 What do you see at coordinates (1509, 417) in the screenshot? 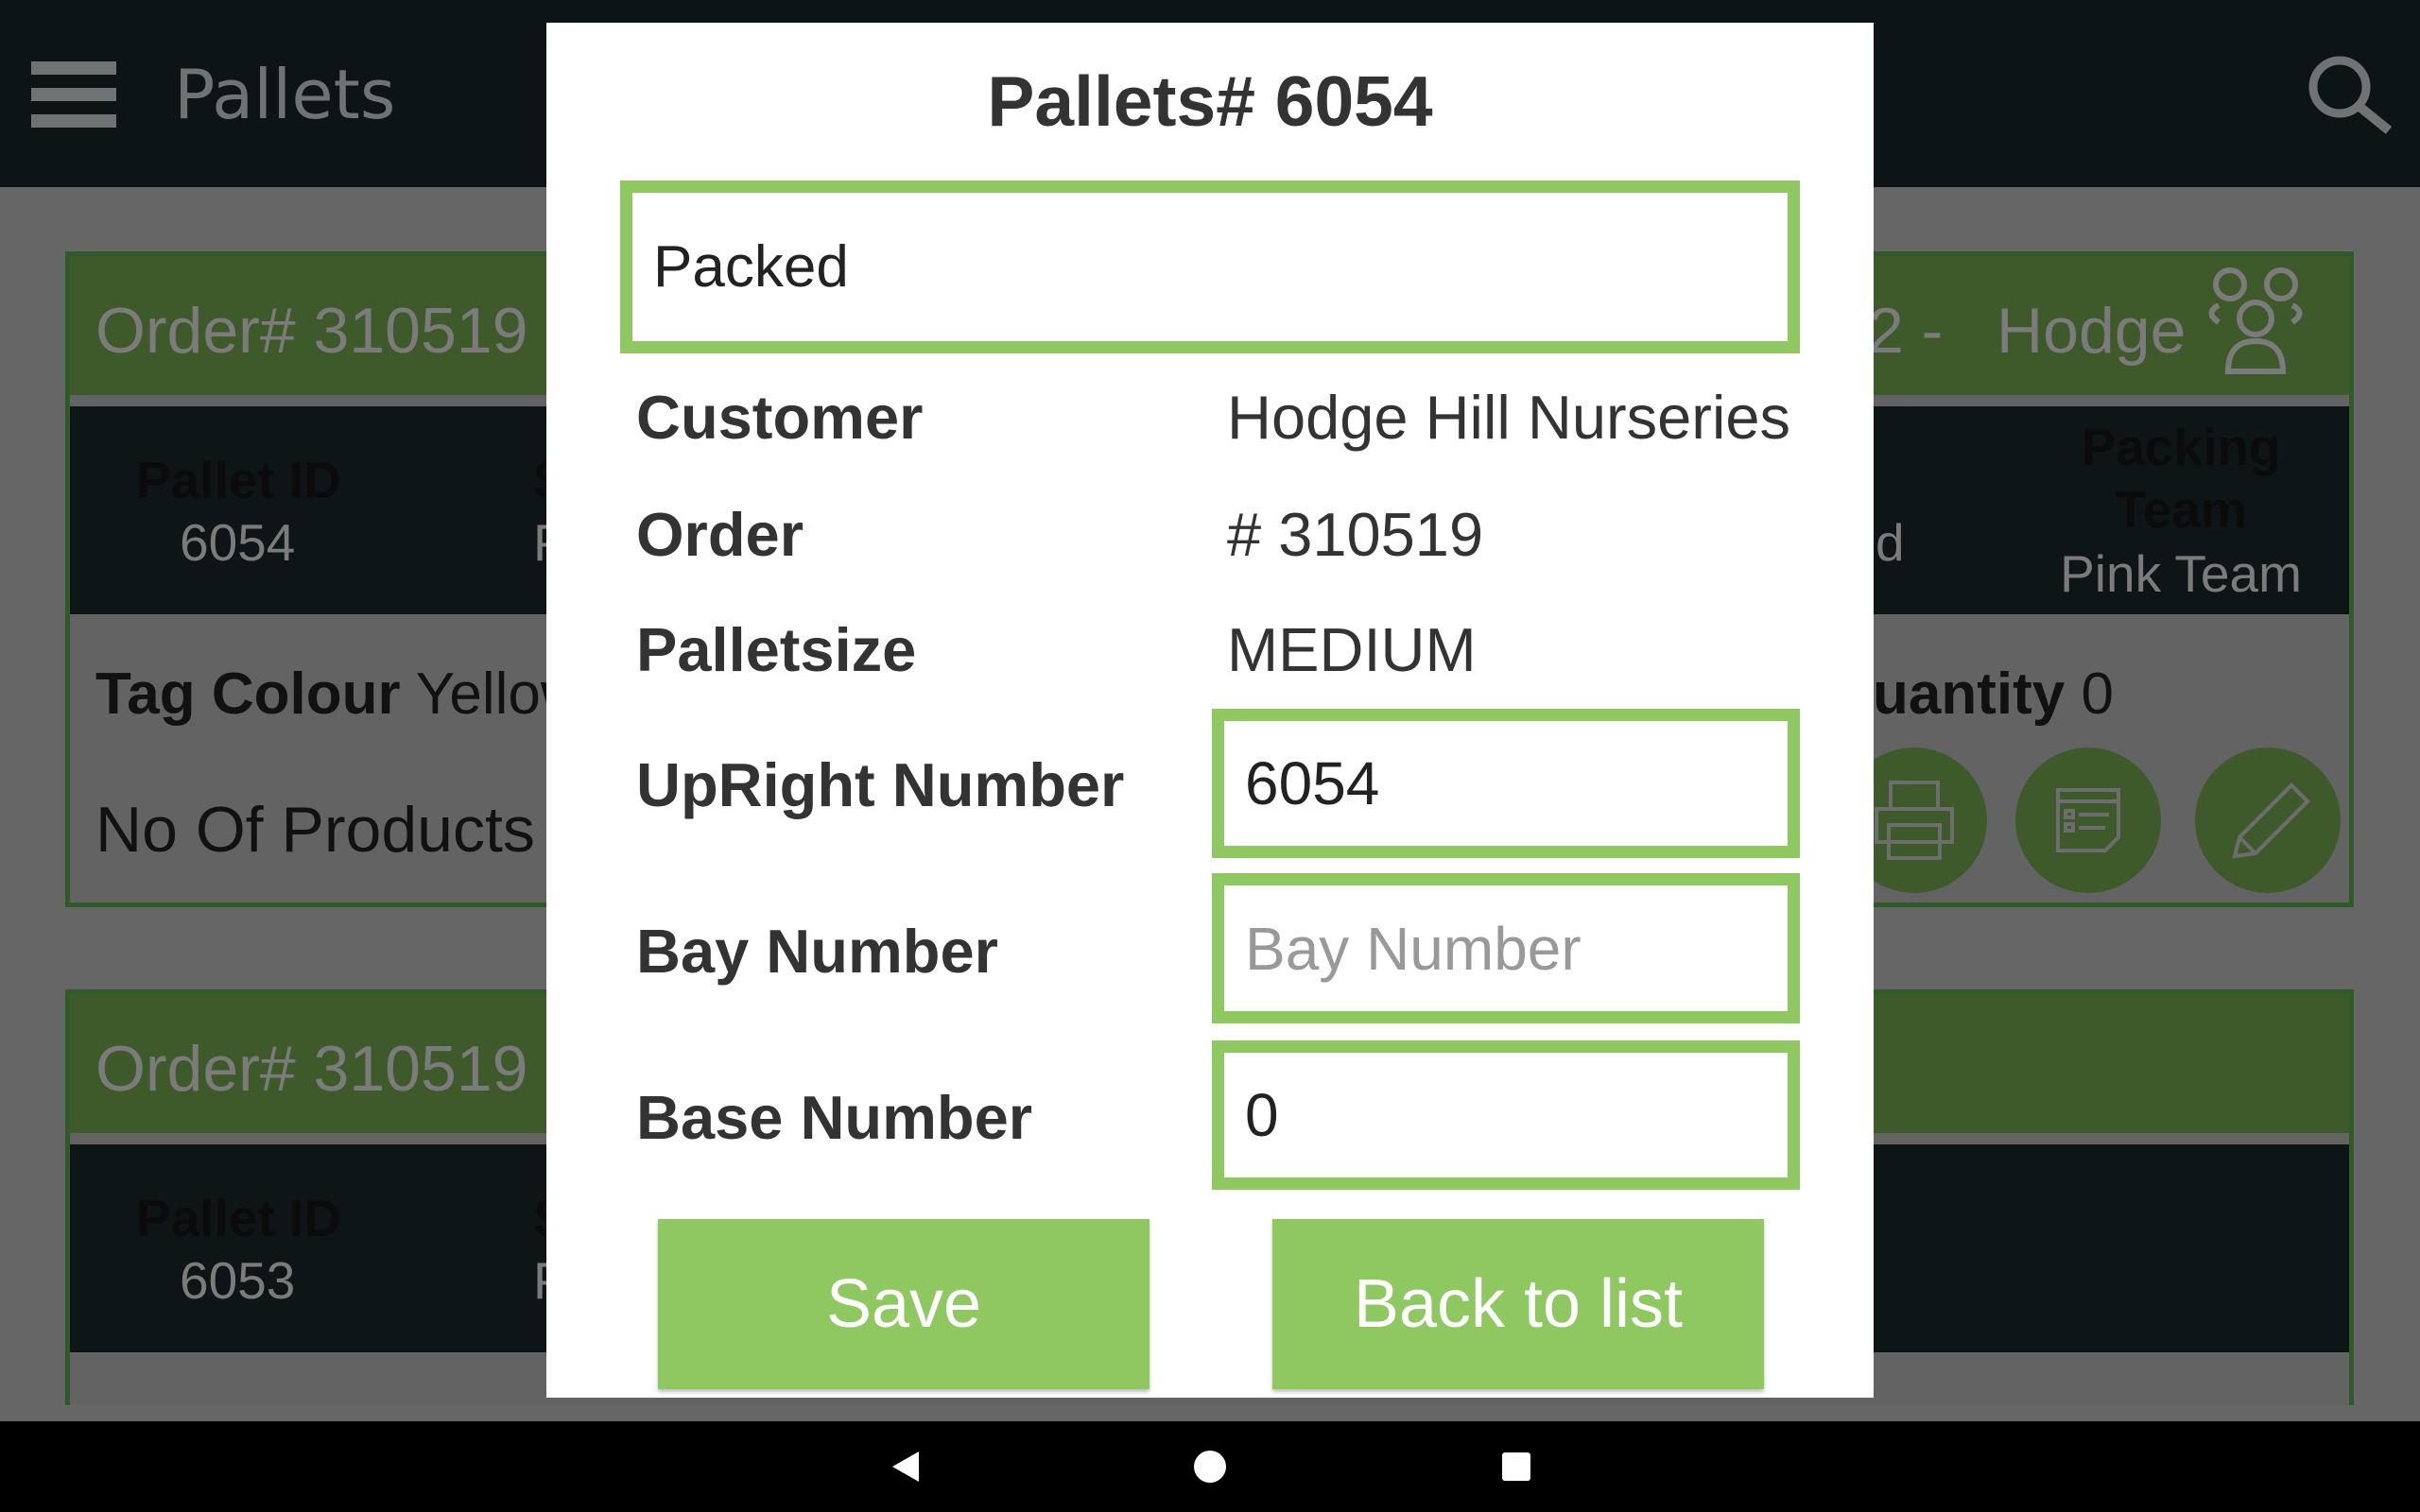
I see `customer-value: Hodge Hill Nurseries` at bounding box center [1509, 417].